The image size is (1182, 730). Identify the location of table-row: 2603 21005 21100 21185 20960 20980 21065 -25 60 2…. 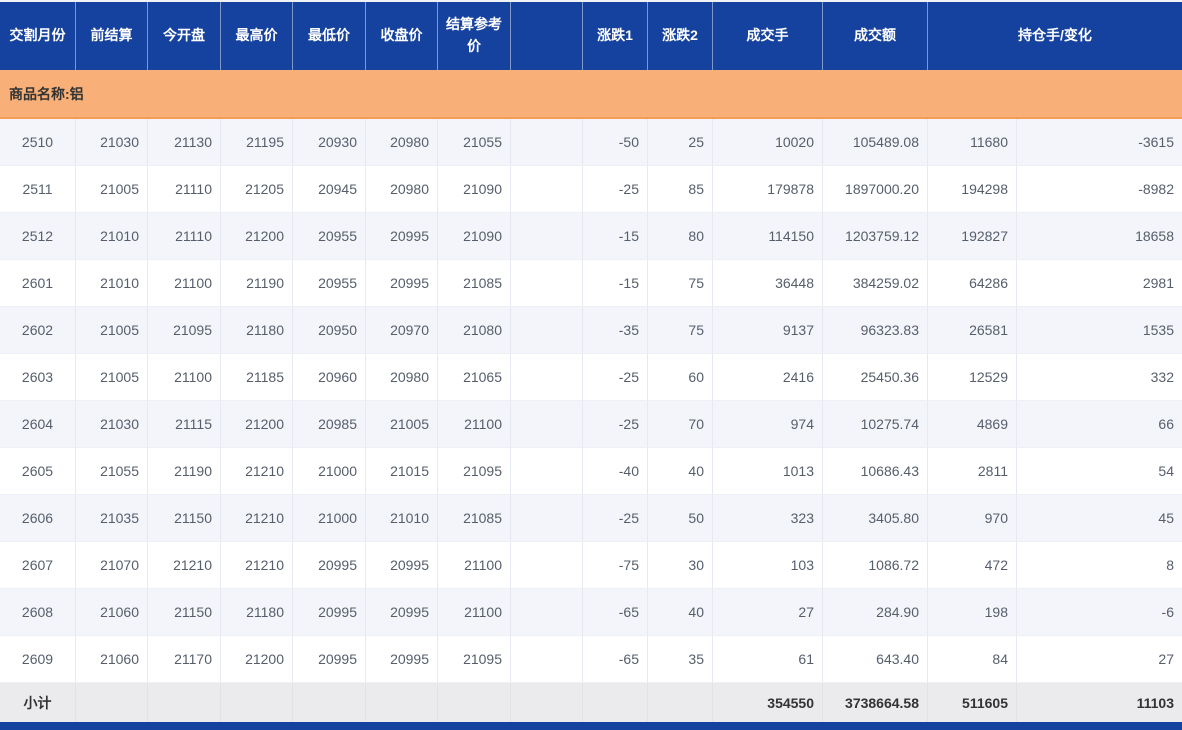
(591, 377).